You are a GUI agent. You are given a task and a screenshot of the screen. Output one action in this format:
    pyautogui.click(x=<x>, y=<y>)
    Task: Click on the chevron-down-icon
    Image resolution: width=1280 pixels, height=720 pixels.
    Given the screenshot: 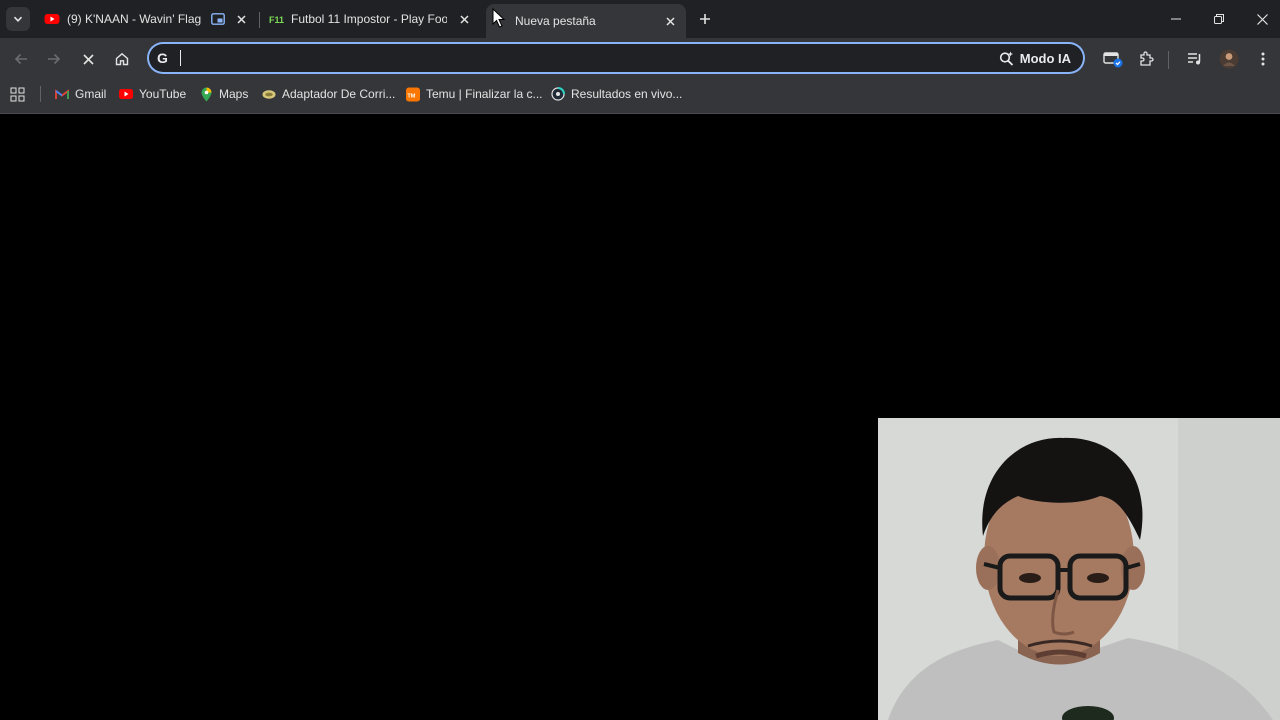 What is the action you would take?
    pyautogui.click(x=18, y=19)
    